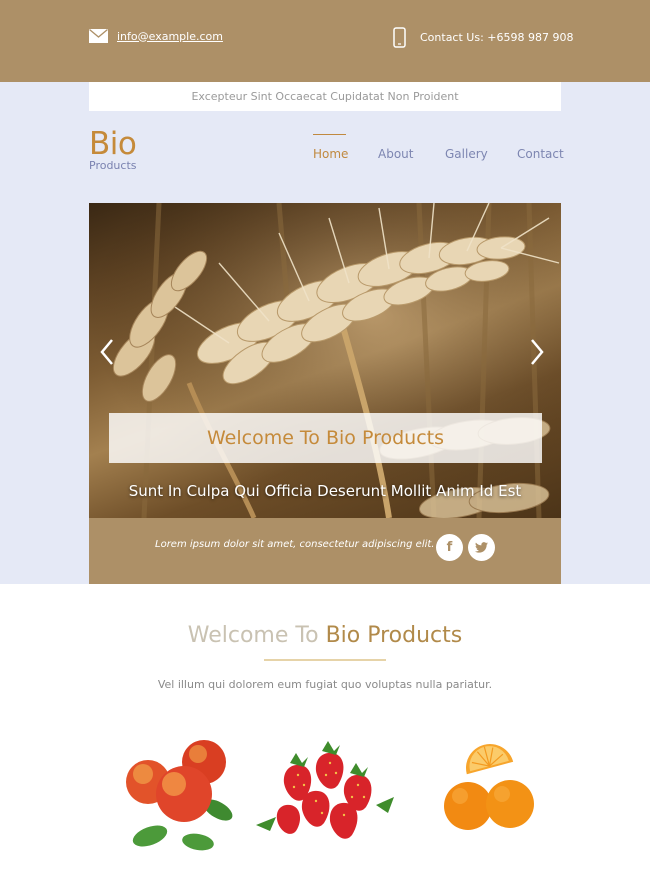 This screenshot has height=896, width=650. I want to click on twitter-bird-icon, so click(481, 547).